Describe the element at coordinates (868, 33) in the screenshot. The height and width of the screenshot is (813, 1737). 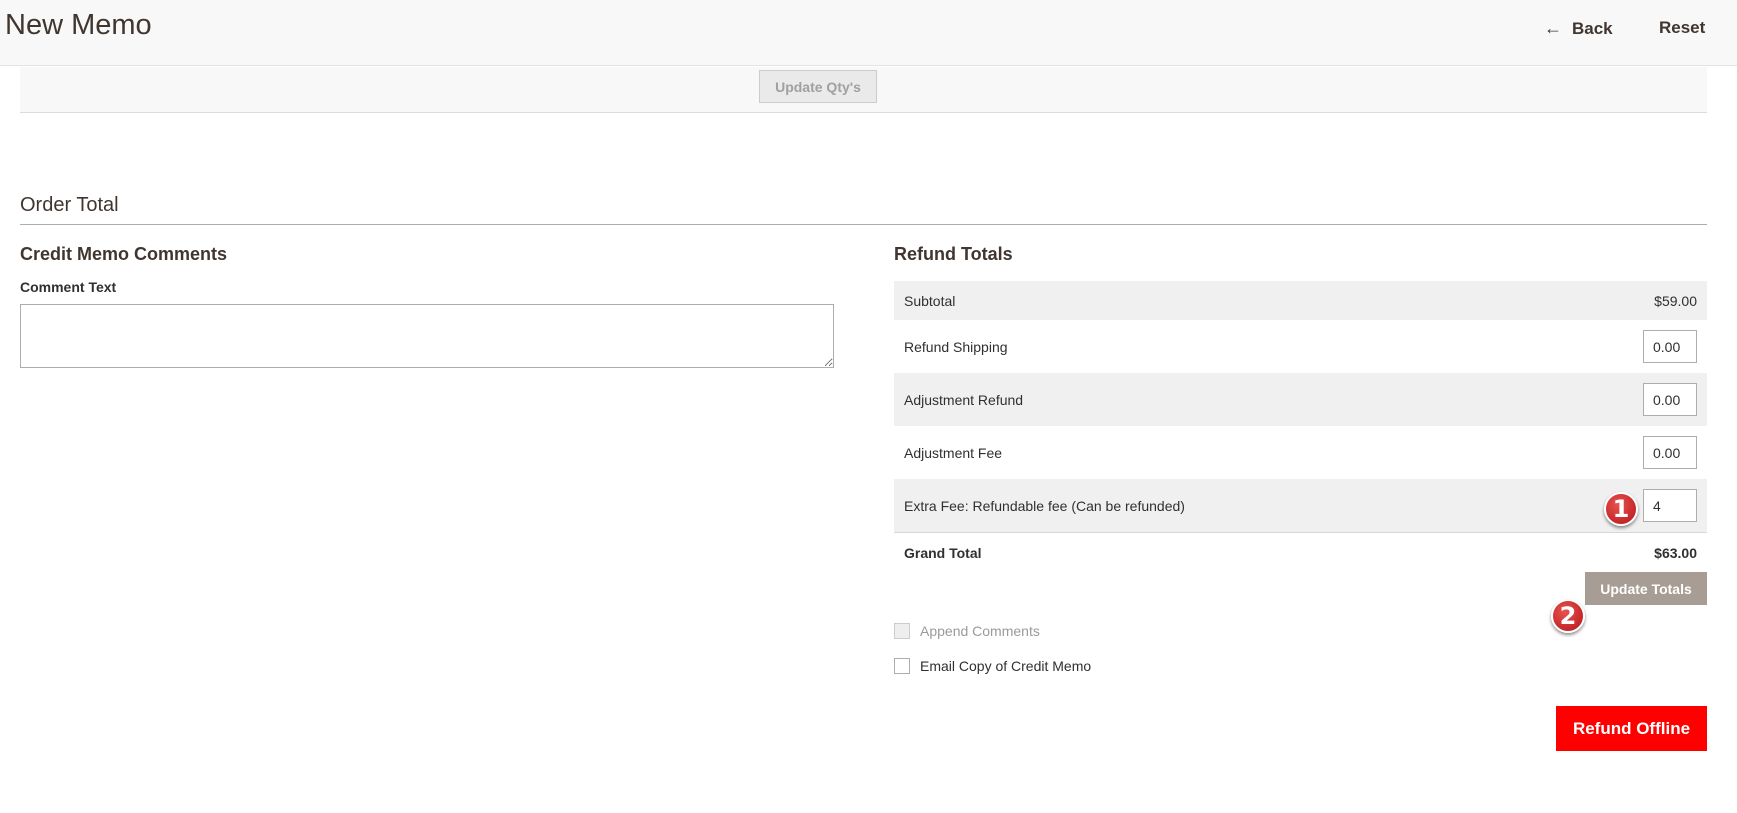
I see `page-header: New Memo ← Back Reset` at that location.